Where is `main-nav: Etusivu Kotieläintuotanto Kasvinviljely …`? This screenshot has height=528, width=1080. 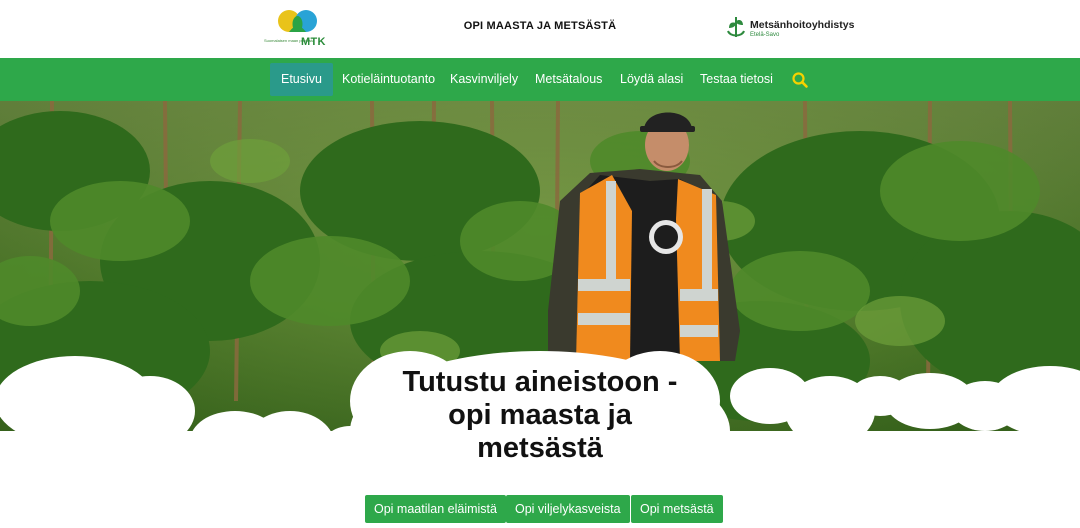
main-nav: Etusivu Kotieläintuotanto Kasvinviljely … is located at coordinates (540, 79).